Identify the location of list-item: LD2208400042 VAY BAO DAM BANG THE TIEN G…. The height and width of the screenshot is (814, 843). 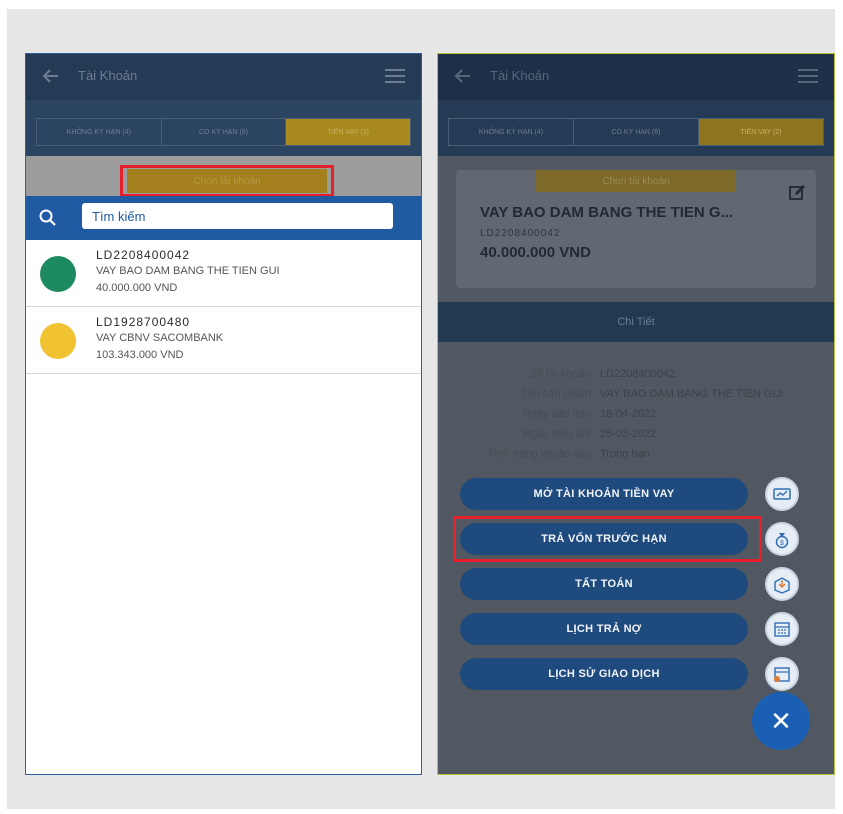
(223, 273).